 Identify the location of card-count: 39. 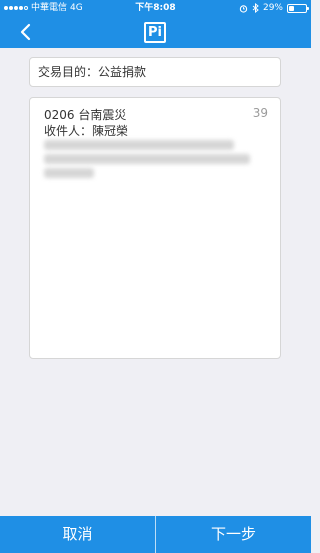
(260, 113).